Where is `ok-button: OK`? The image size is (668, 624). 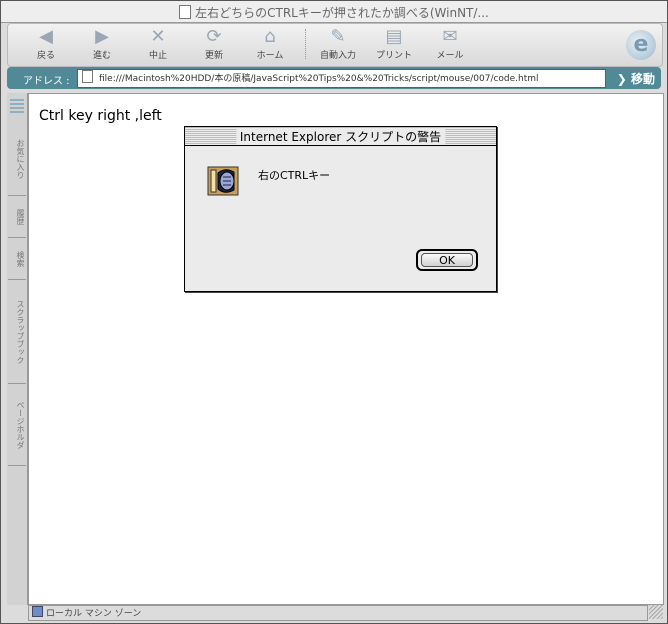
ok-button: OK is located at coordinates (447, 260).